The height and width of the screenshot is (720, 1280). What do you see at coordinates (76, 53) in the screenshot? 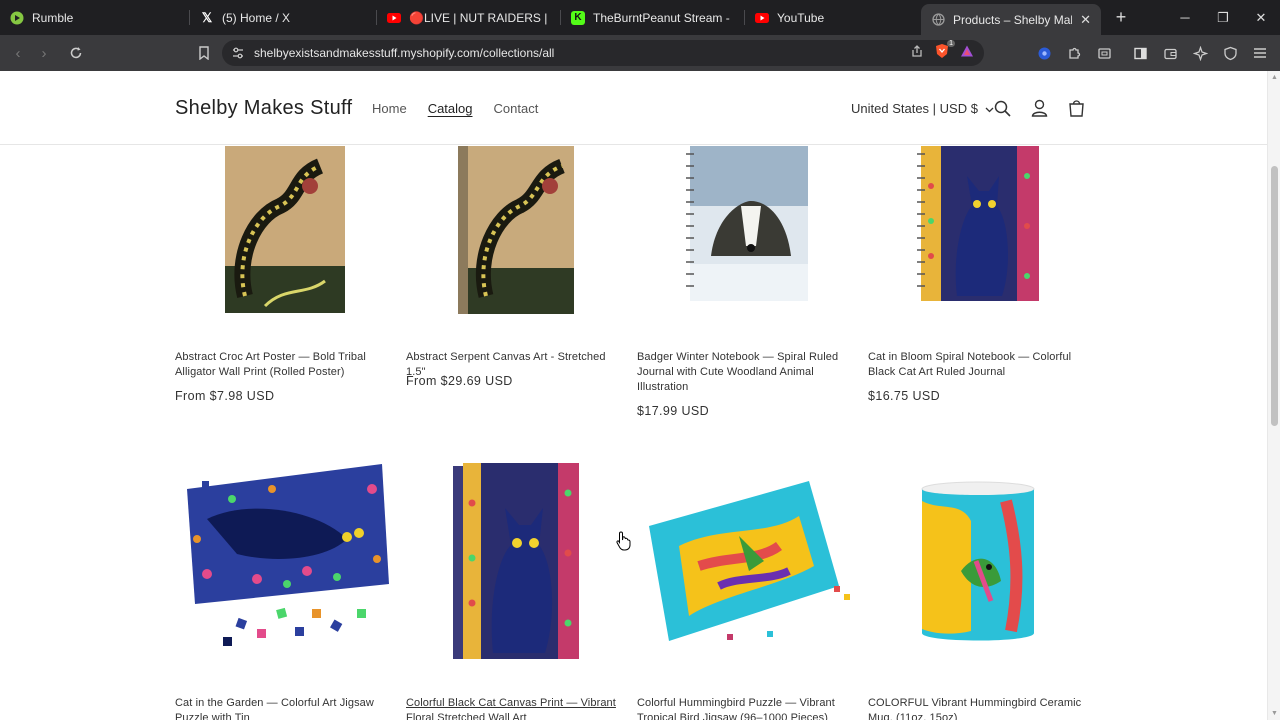
I see `reload-icon` at bounding box center [76, 53].